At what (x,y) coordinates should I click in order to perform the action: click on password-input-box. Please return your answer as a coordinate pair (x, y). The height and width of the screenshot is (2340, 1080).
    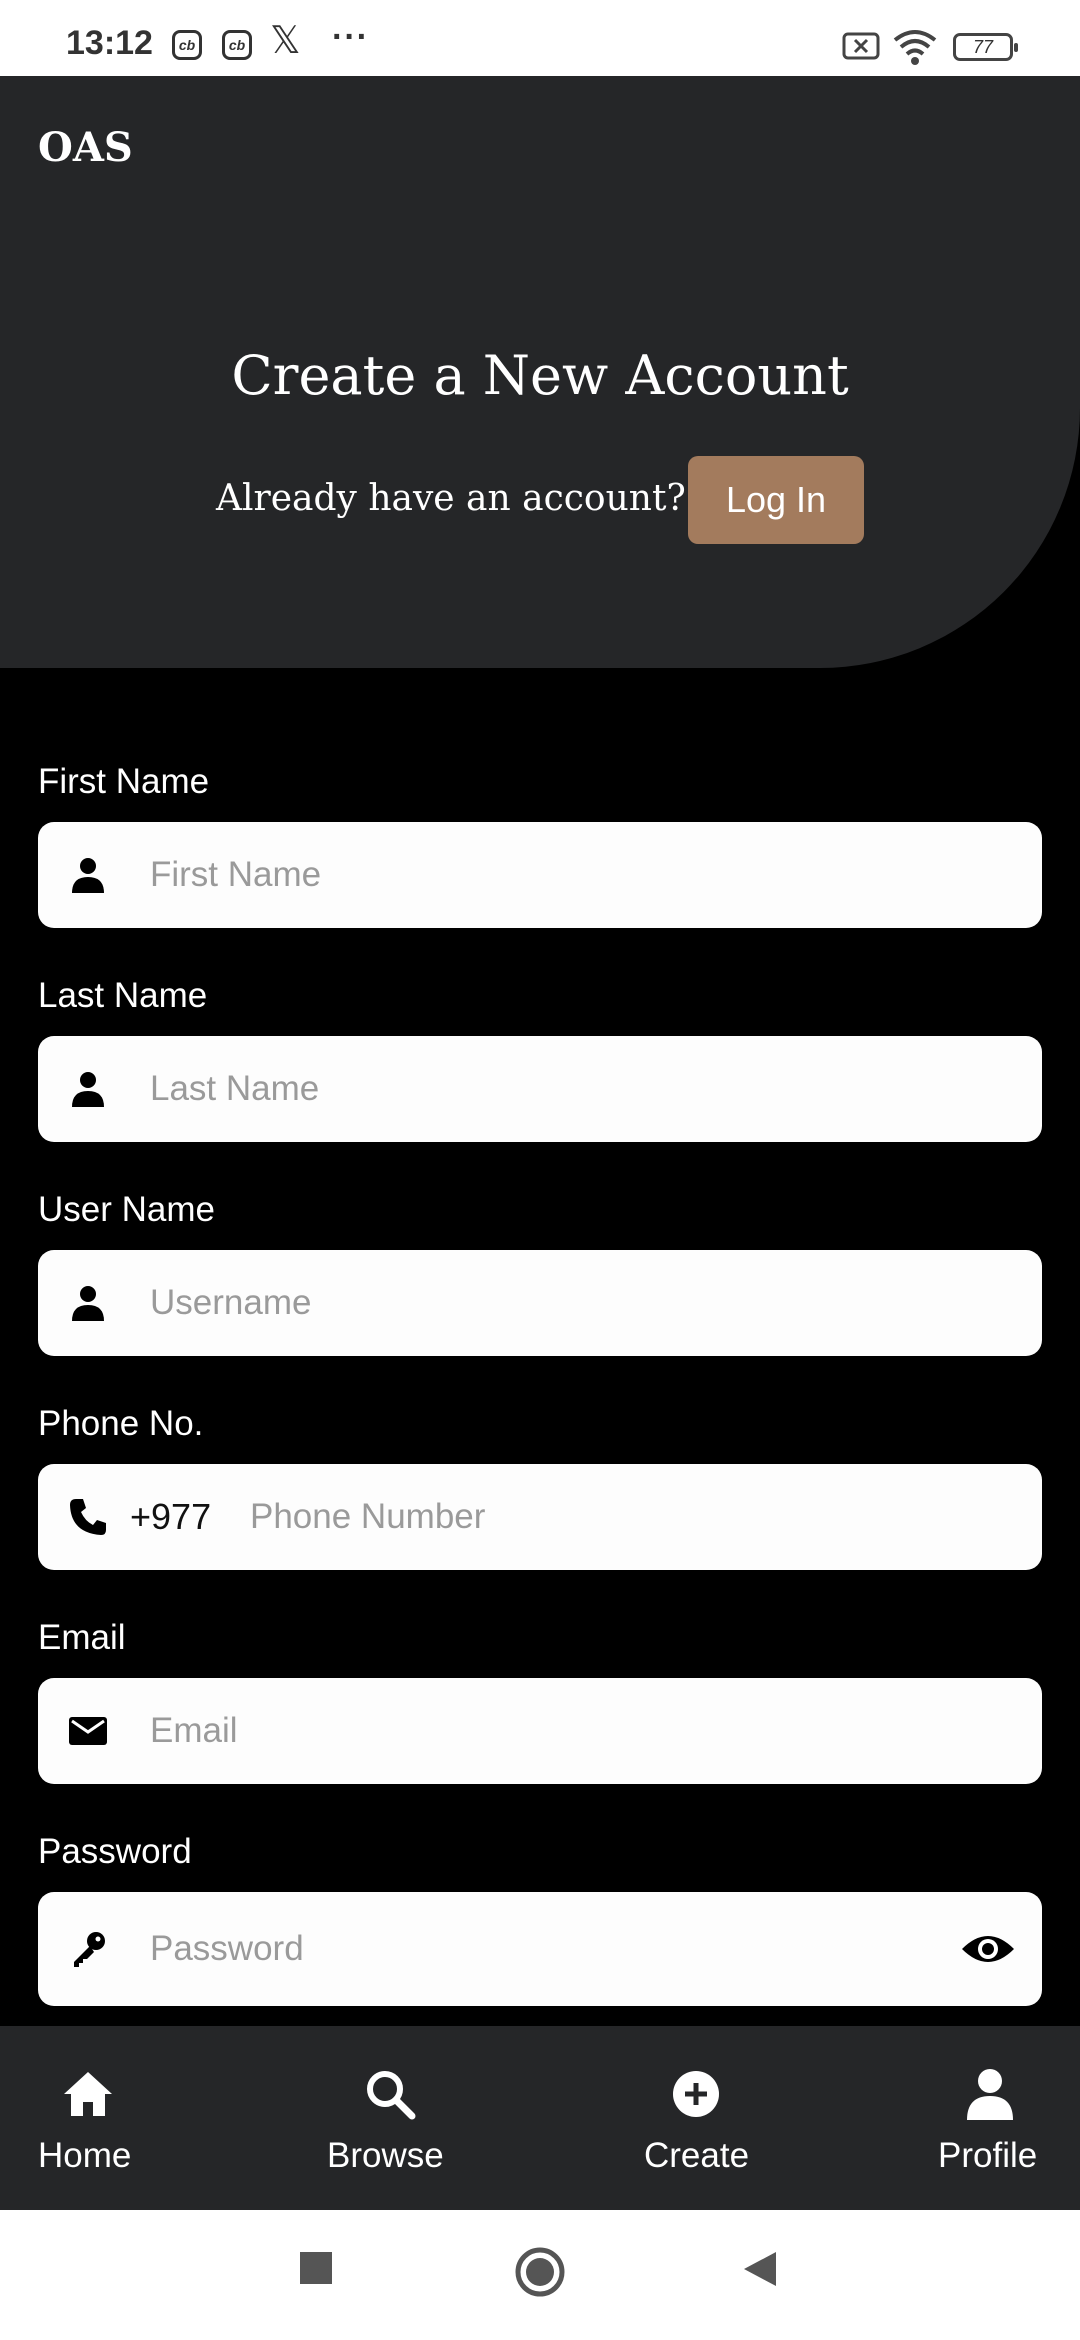
    Looking at the image, I should click on (540, 1949).